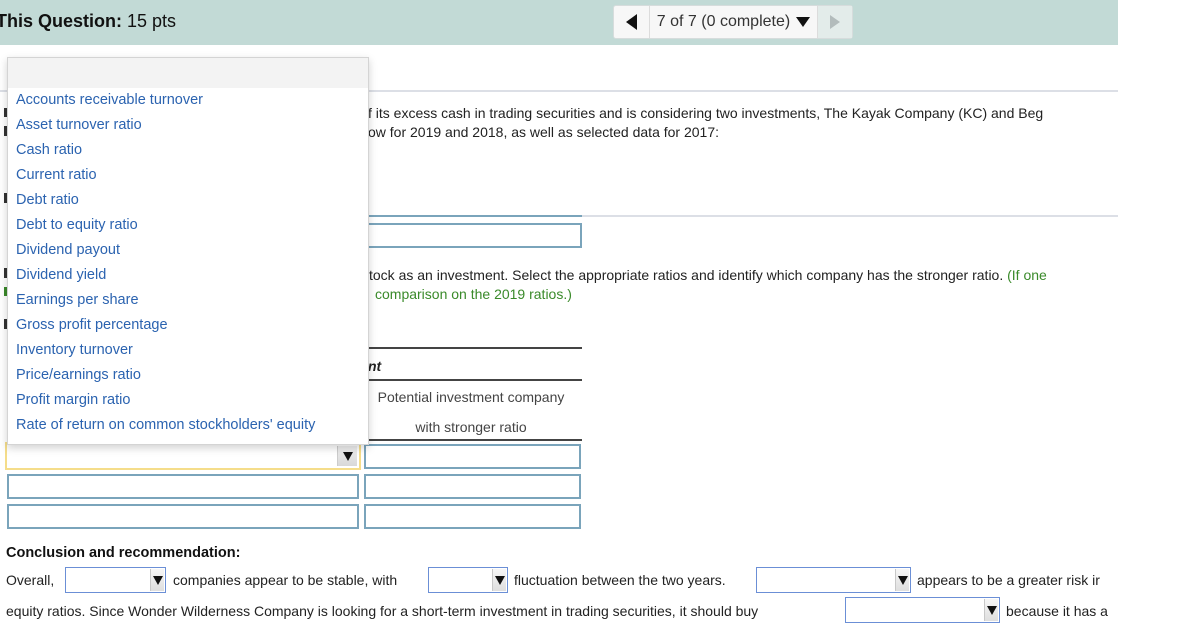 This screenshot has width=1190, height=630. What do you see at coordinates (471, 216) in the screenshot?
I see `input-border-fragment` at bounding box center [471, 216].